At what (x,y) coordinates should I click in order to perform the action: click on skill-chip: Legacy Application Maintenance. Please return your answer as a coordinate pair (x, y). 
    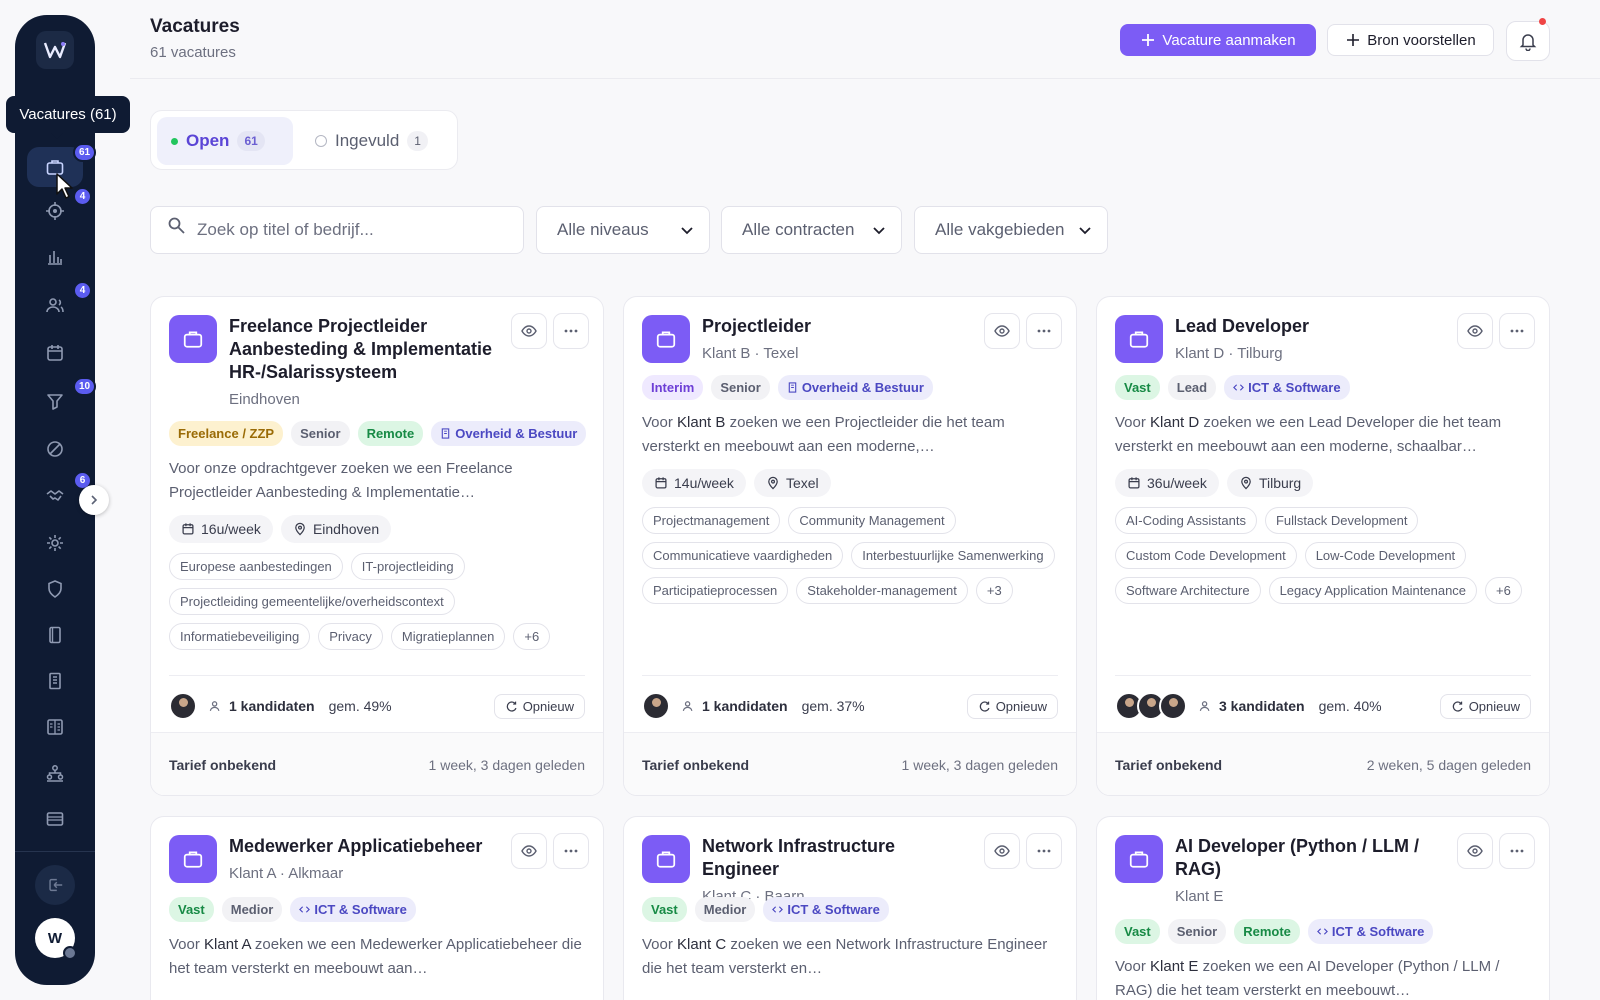
    Looking at the image, I should click on (1373, 590).